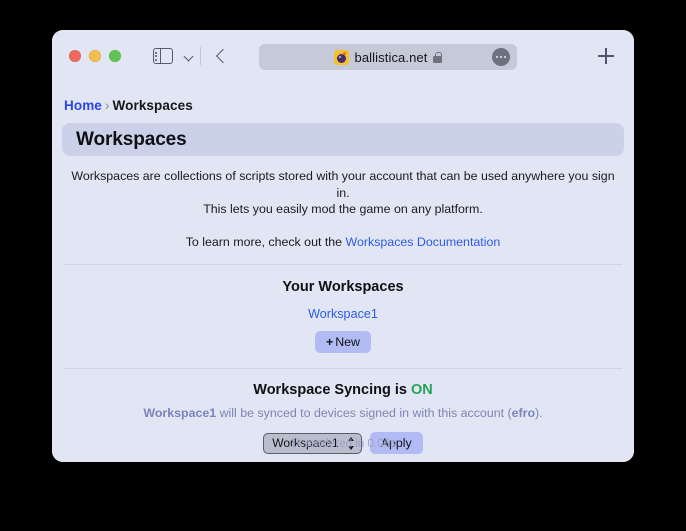 This screenshot has height=531, width=686. I want to click on address-bar-content: ballistica.net, so click(388, 57).